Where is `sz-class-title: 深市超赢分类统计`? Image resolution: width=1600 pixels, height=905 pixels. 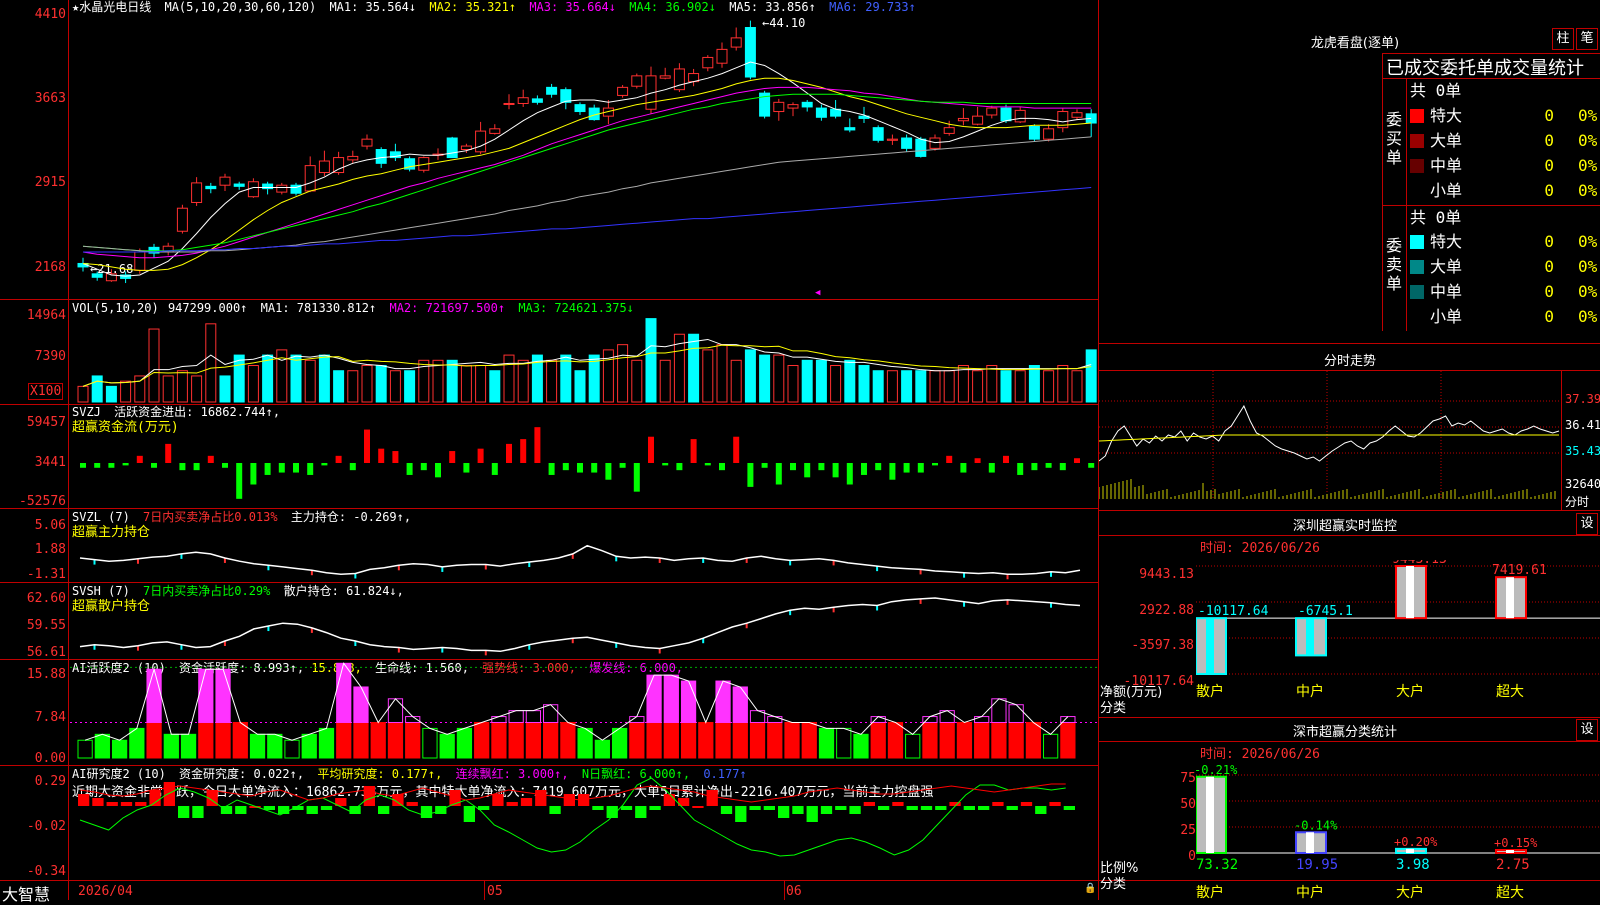
sz-class-title: 深市超赢分类统计 is located at coordinates (1344, 732).